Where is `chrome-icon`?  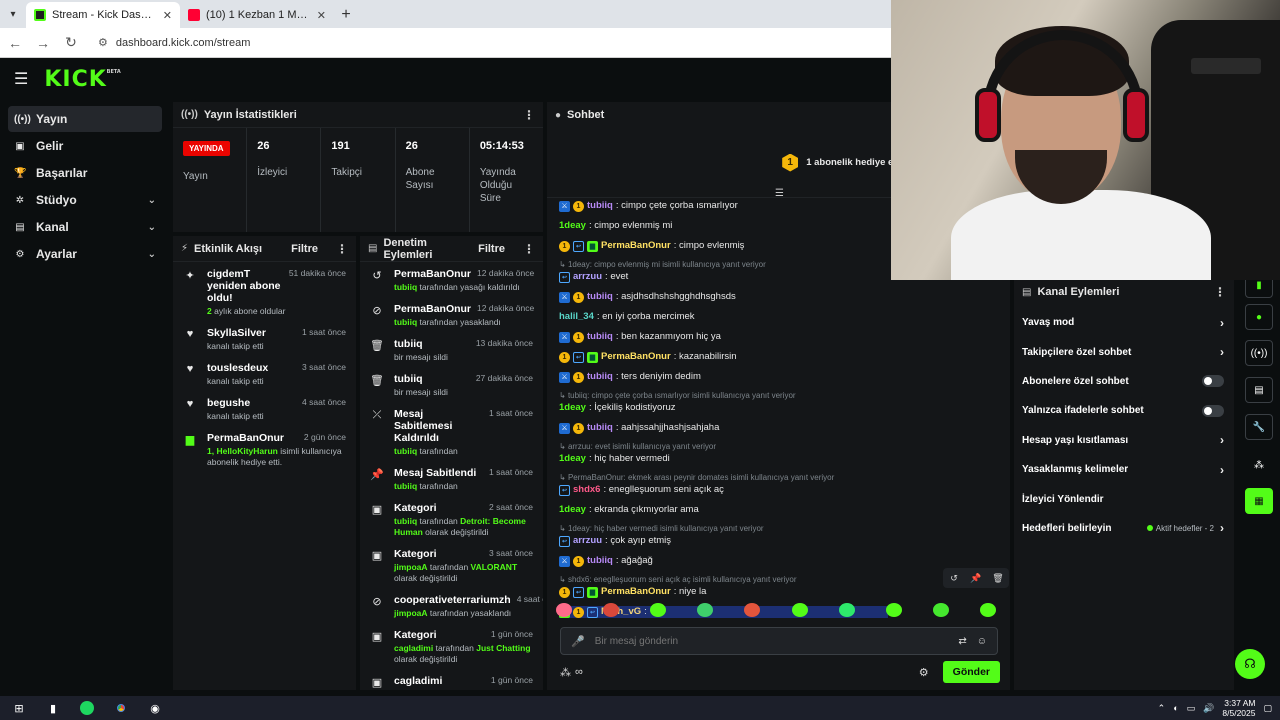 chrome-icon is located at coordinates (121, 708).